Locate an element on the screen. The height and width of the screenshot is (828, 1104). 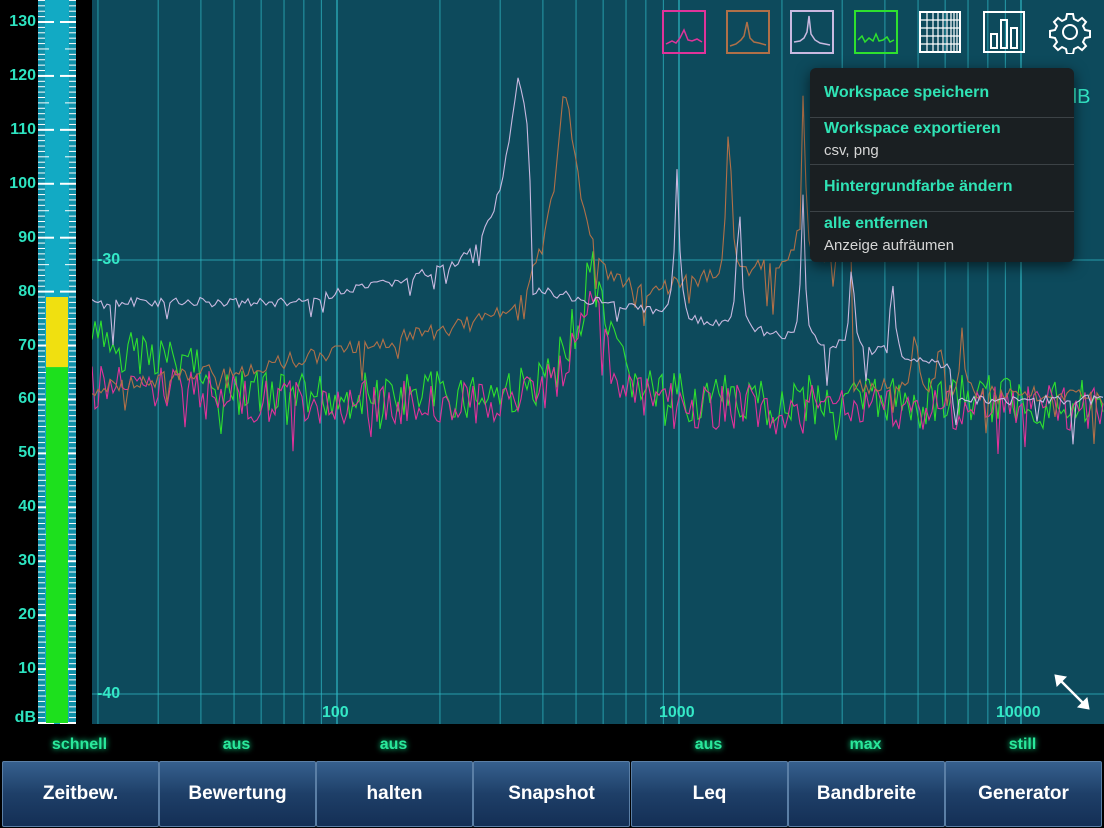
status-generator: still is located at coordinates (1022, 744).